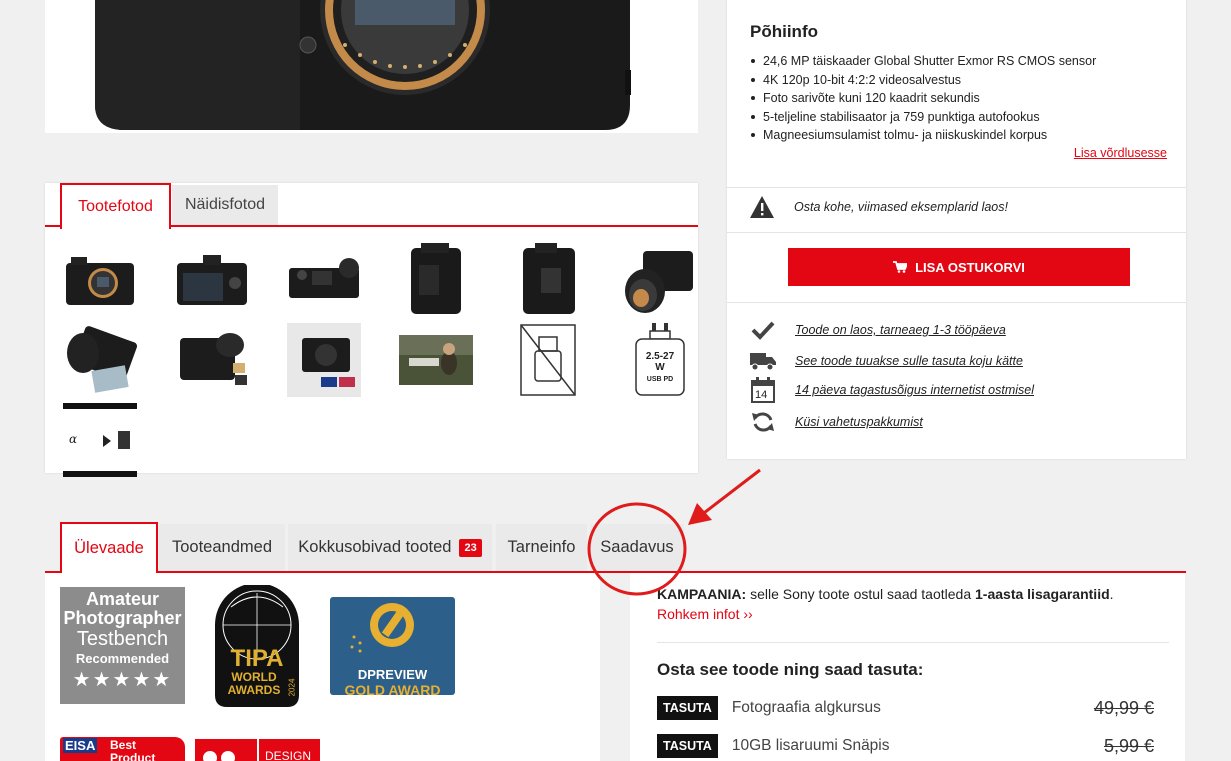 The height and width of the screenshot is (761, 1231). What do you see at coordinates (392, 674) in the screenshot?
I see `dpreview-line: DPREVIEW` at bounding box center [392, 674].